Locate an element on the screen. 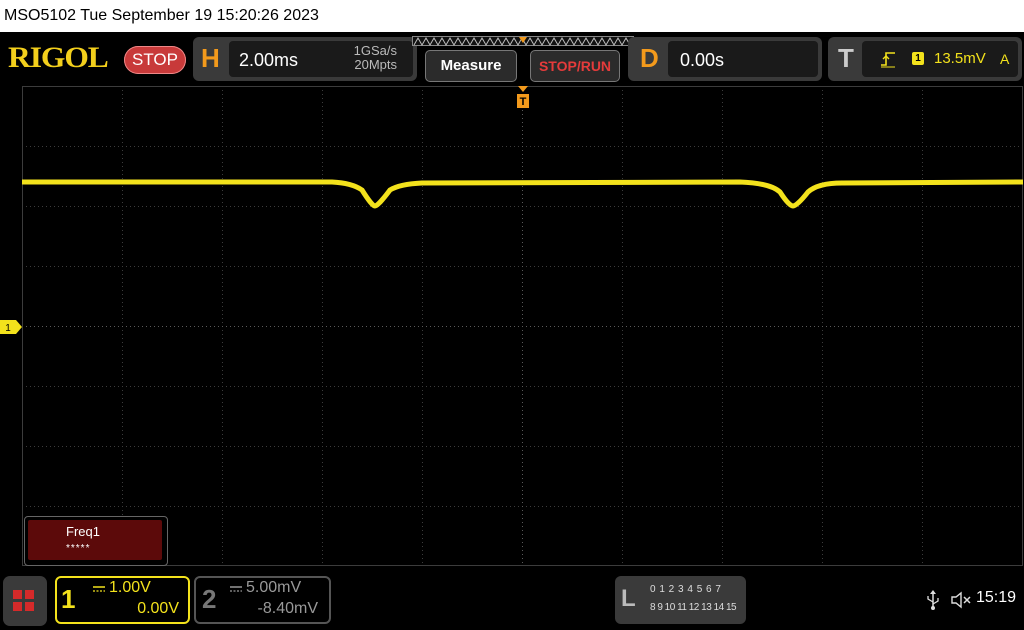 This screenshot has width=1024, height=630. title-bar: MSO5102 Tue September 19 15:20:26 2023 is located at coordinates (512, 16).